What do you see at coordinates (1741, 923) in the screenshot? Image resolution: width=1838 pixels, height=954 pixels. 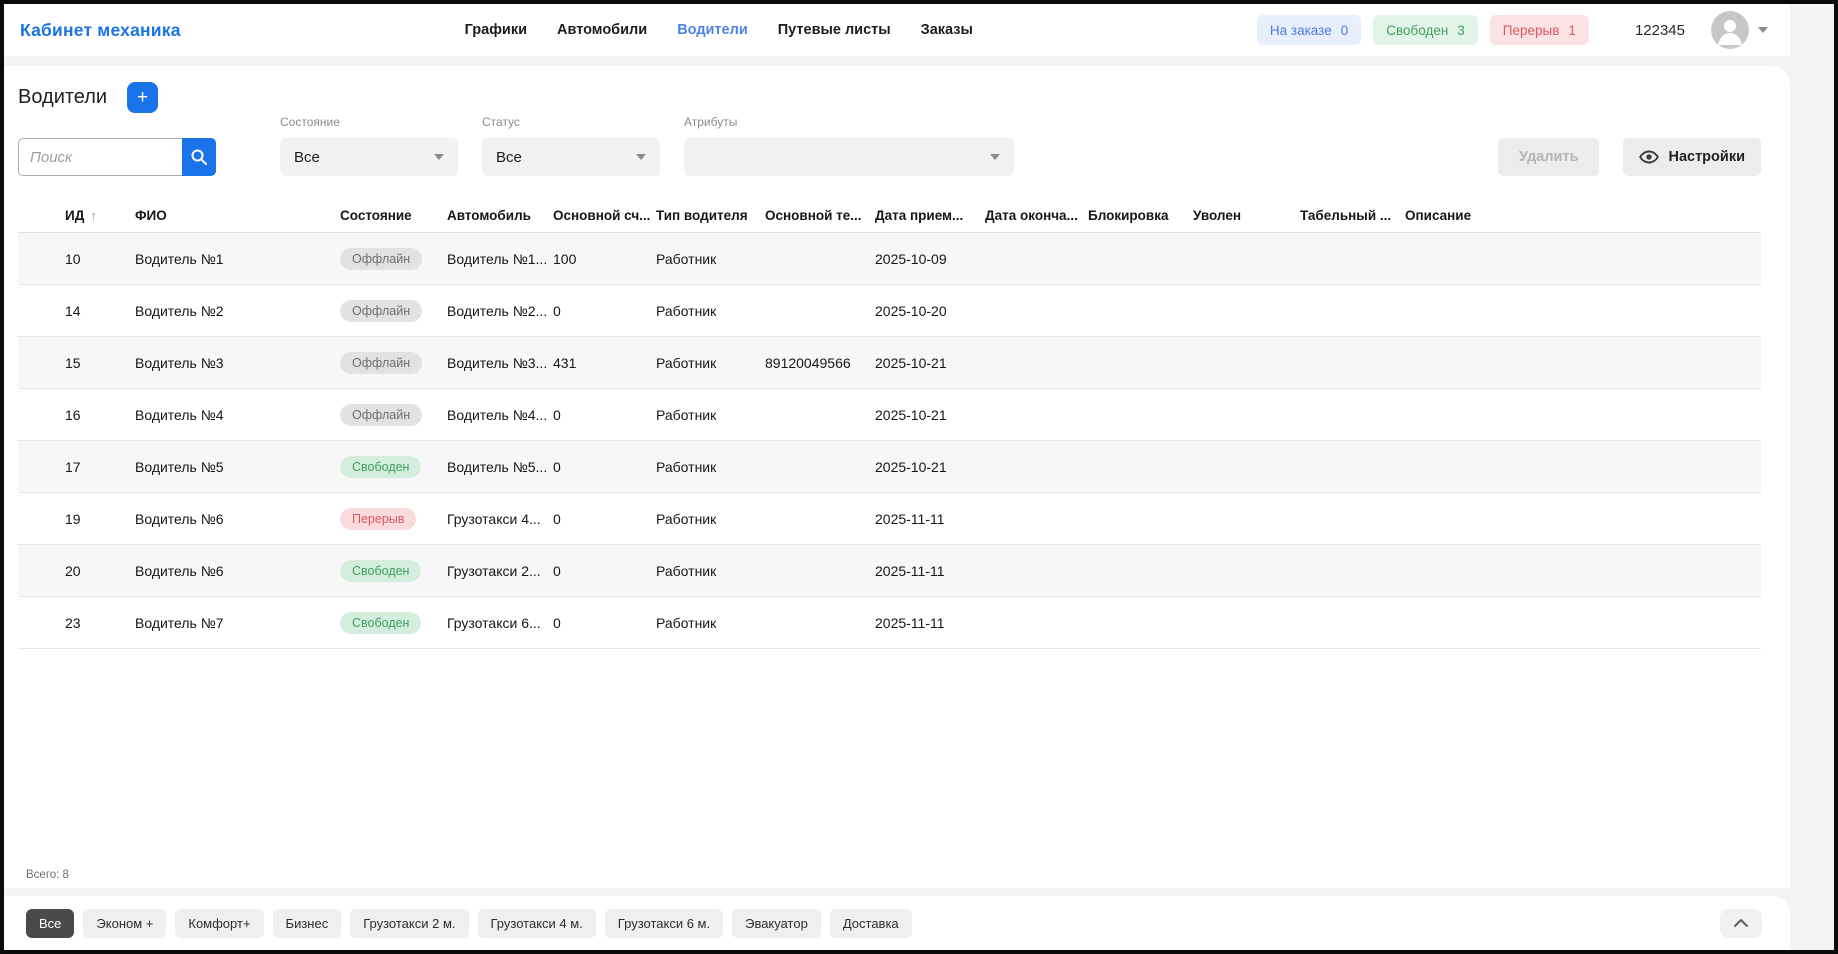 I see `scroll-to-top-button` at bounding box center [1741, 923].